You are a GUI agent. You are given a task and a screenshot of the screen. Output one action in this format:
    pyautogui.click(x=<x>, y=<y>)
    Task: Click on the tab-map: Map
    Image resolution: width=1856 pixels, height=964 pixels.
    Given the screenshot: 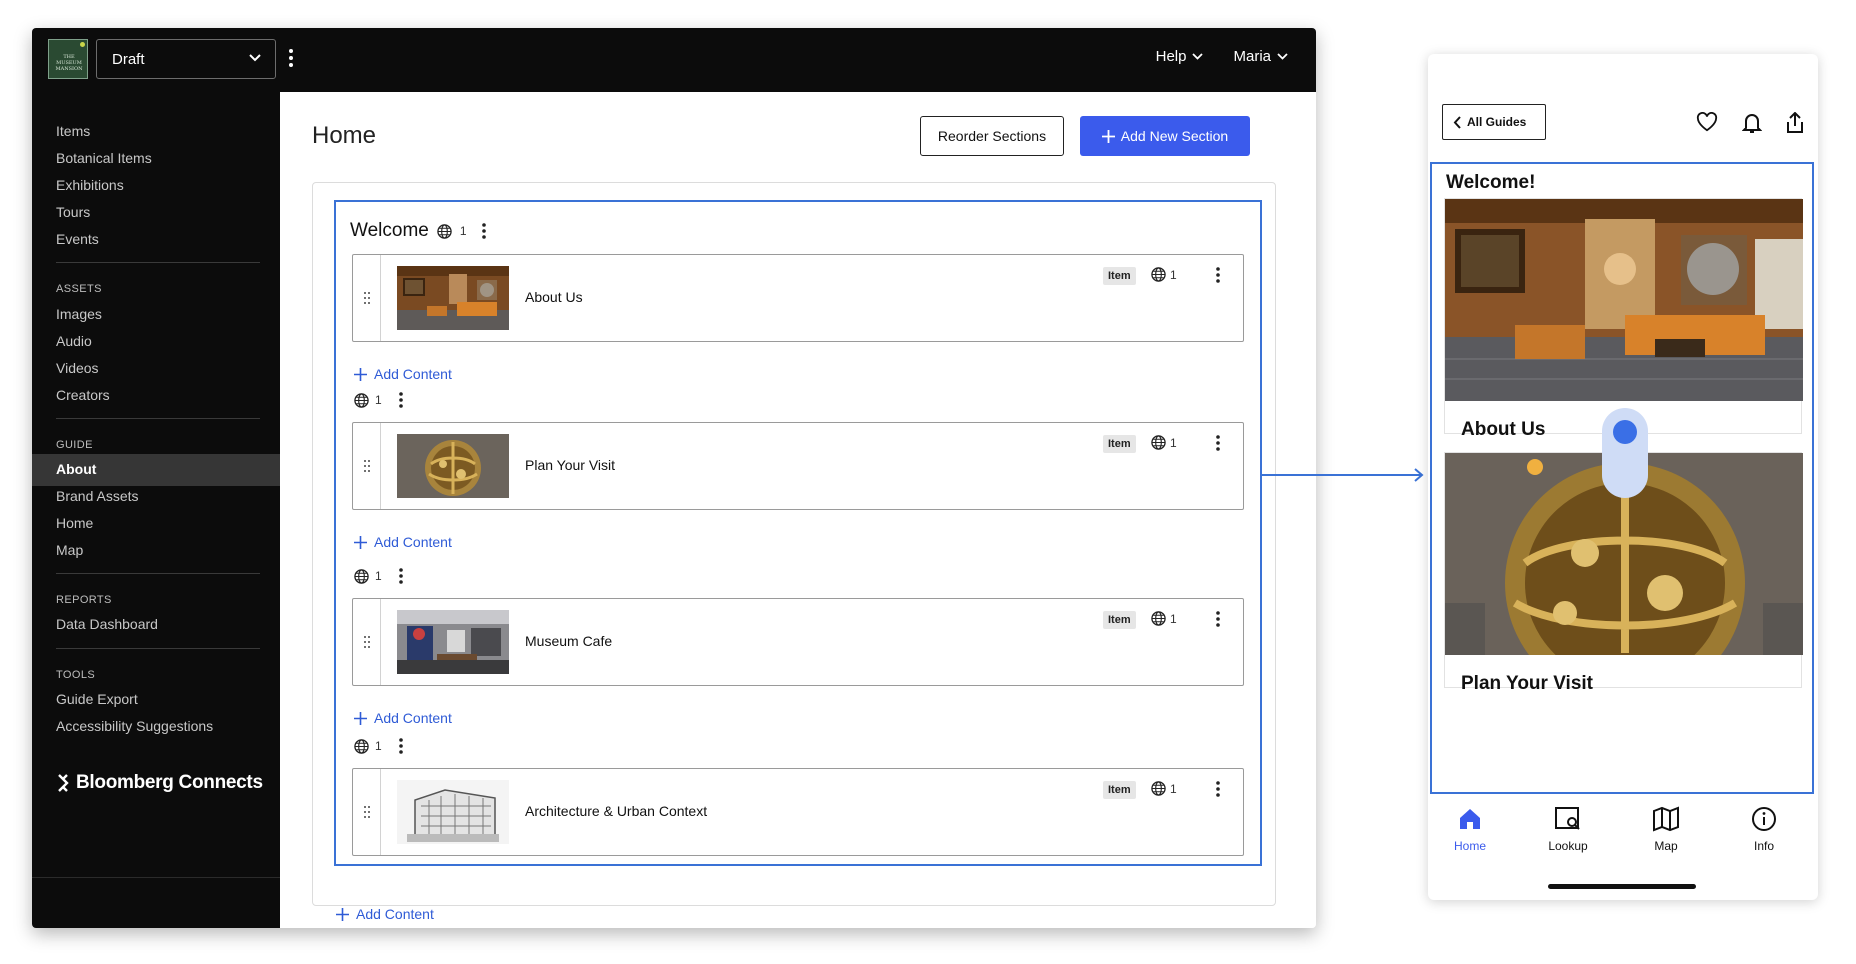 What is the action you would take?
    pyautogui.click(x=1666, y=829)
    